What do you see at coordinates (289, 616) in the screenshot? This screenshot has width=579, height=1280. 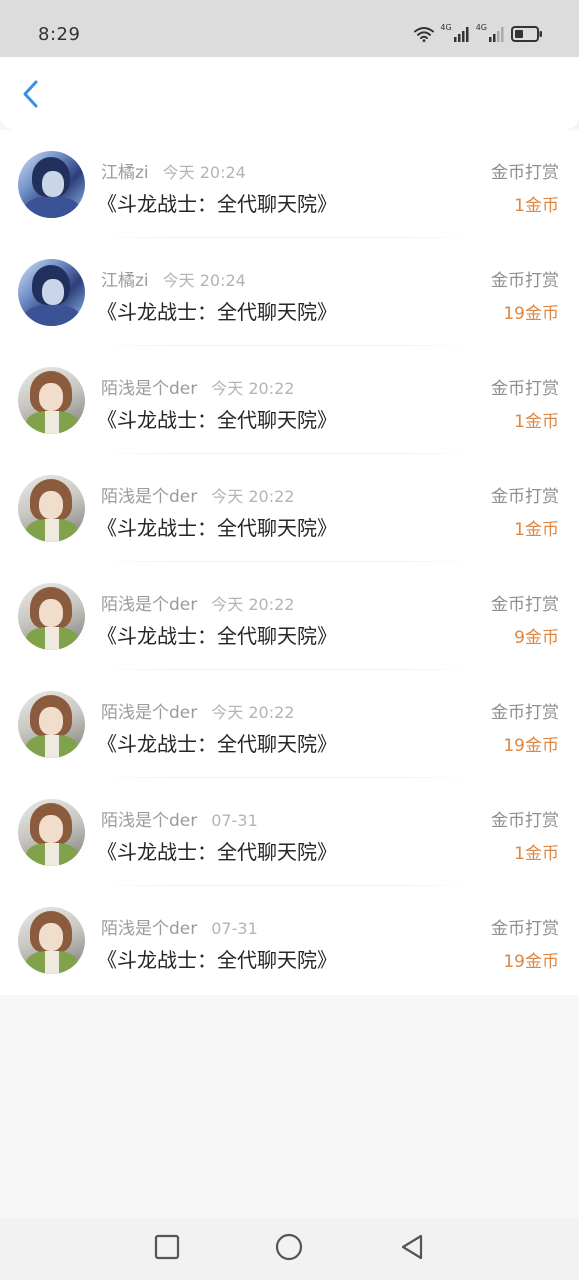 I see `list-item: 陌浅是个der 今天 20:22 《斗龙战士：全代聊天院》 金币打赏 9金币` at bounding box center [289, 616].